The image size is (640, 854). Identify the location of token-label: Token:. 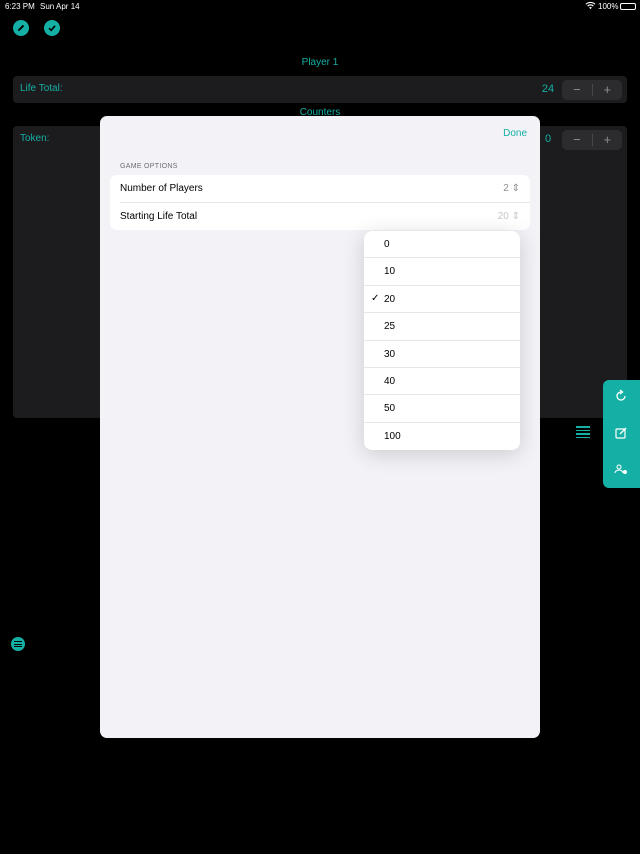
(35, 138).